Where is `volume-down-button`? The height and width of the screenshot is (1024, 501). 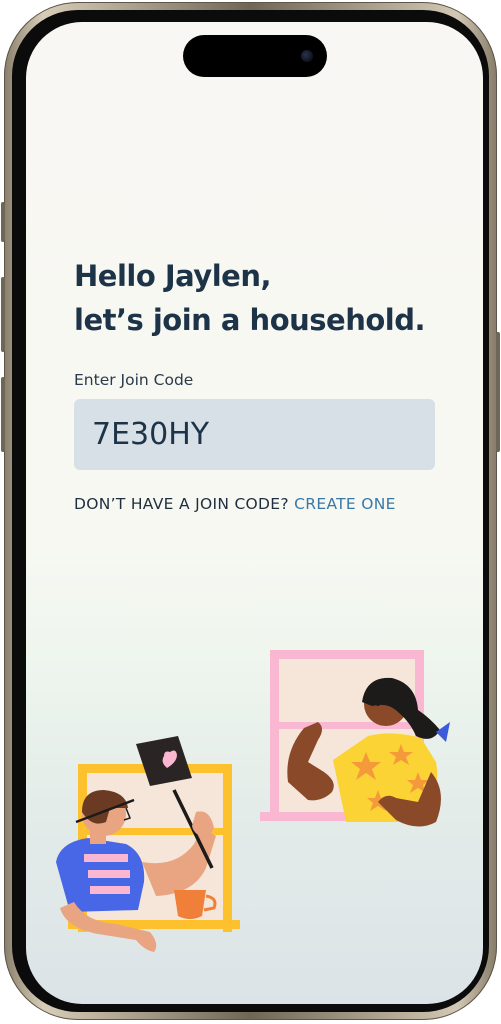 volume-down-button is located at coordinates (3, 414).